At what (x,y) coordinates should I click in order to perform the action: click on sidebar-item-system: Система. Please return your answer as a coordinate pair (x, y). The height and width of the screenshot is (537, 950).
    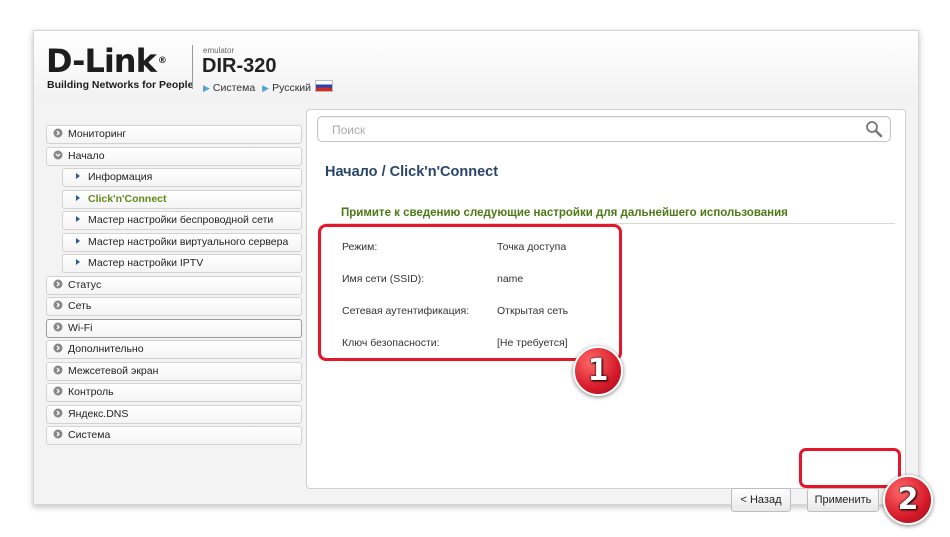
    Looking at the image, I should click on (174, 435).